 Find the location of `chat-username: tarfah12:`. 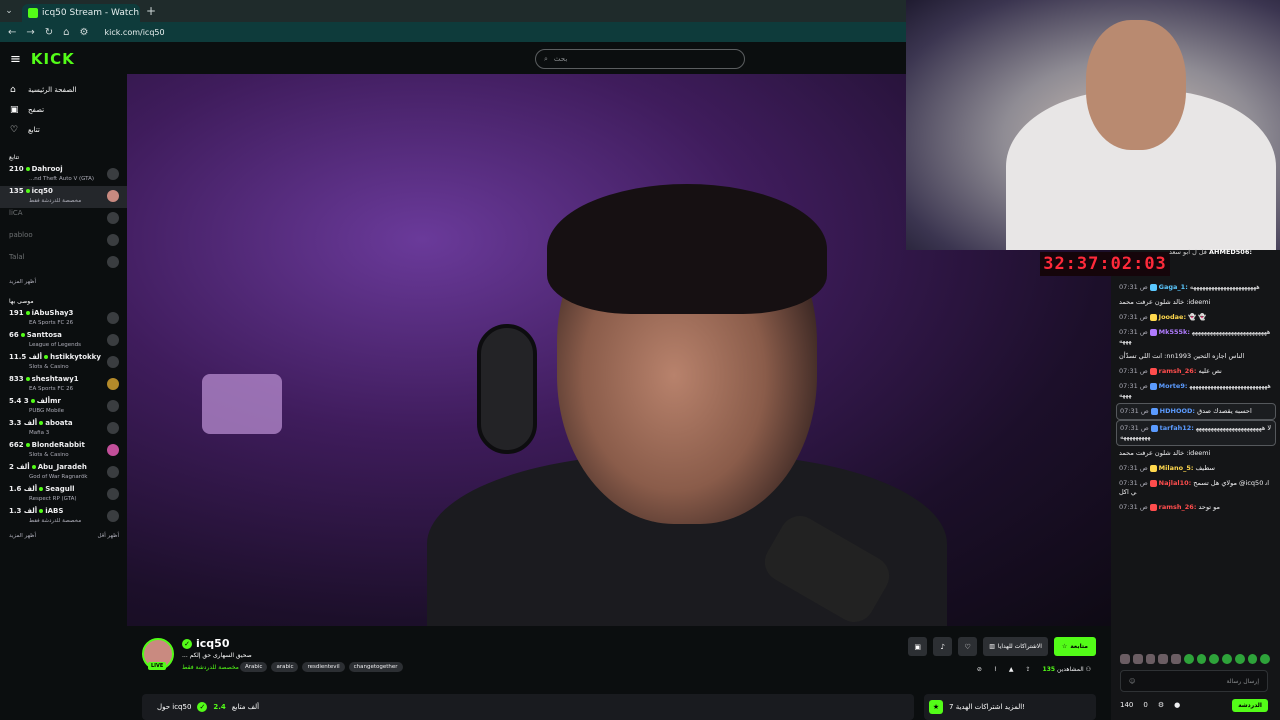

chat-username: tarfah12: is located at coordinates (1177, 428).